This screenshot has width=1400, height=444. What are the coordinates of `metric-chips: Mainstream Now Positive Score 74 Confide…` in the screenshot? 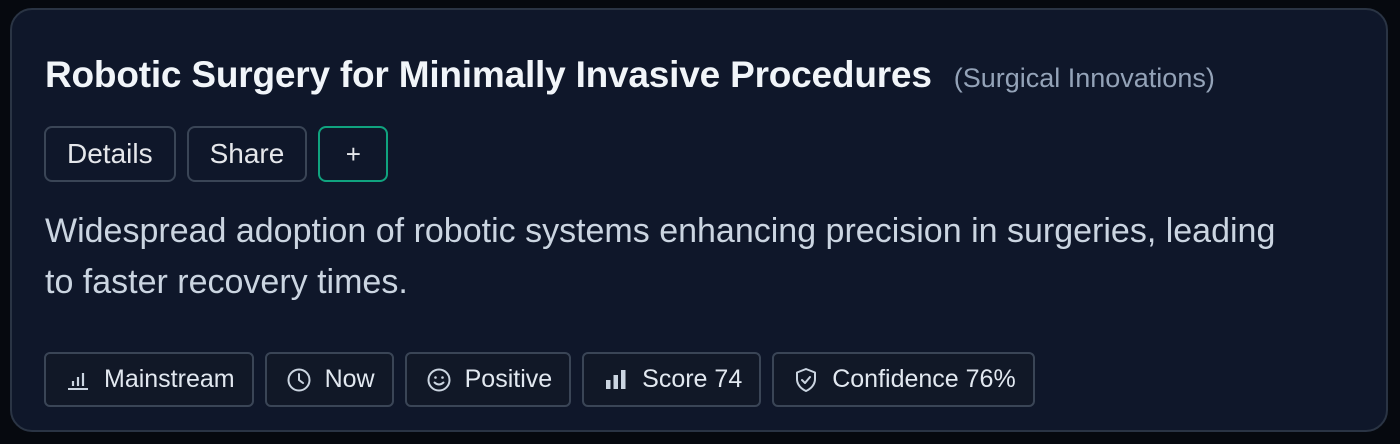 It's located at (539, 379).